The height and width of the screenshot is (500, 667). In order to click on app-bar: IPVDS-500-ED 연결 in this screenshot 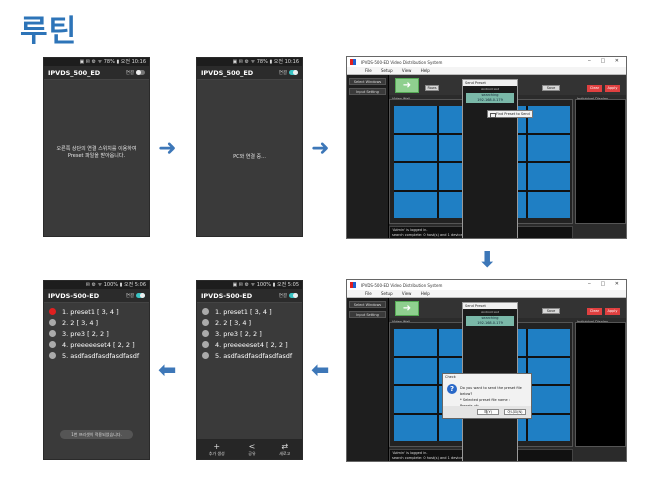, I will do `click(249, 296)`.